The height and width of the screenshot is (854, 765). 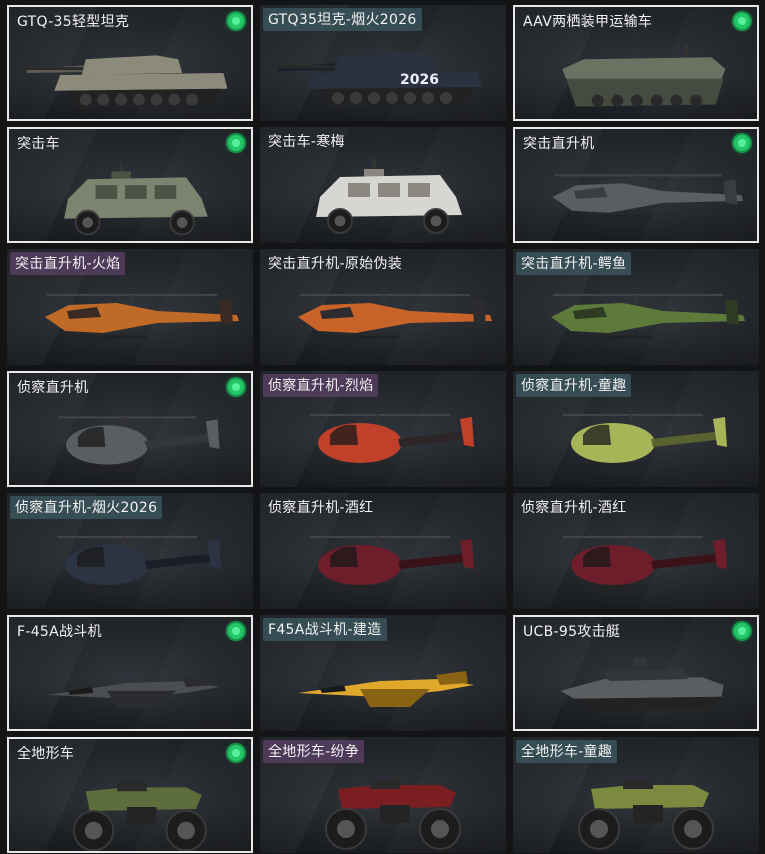 What do you see at coordinates (567, 751) in the screenshot?
I see `vehicle-name-label: 全地形车-童趣` at bounding box center [567, 751].